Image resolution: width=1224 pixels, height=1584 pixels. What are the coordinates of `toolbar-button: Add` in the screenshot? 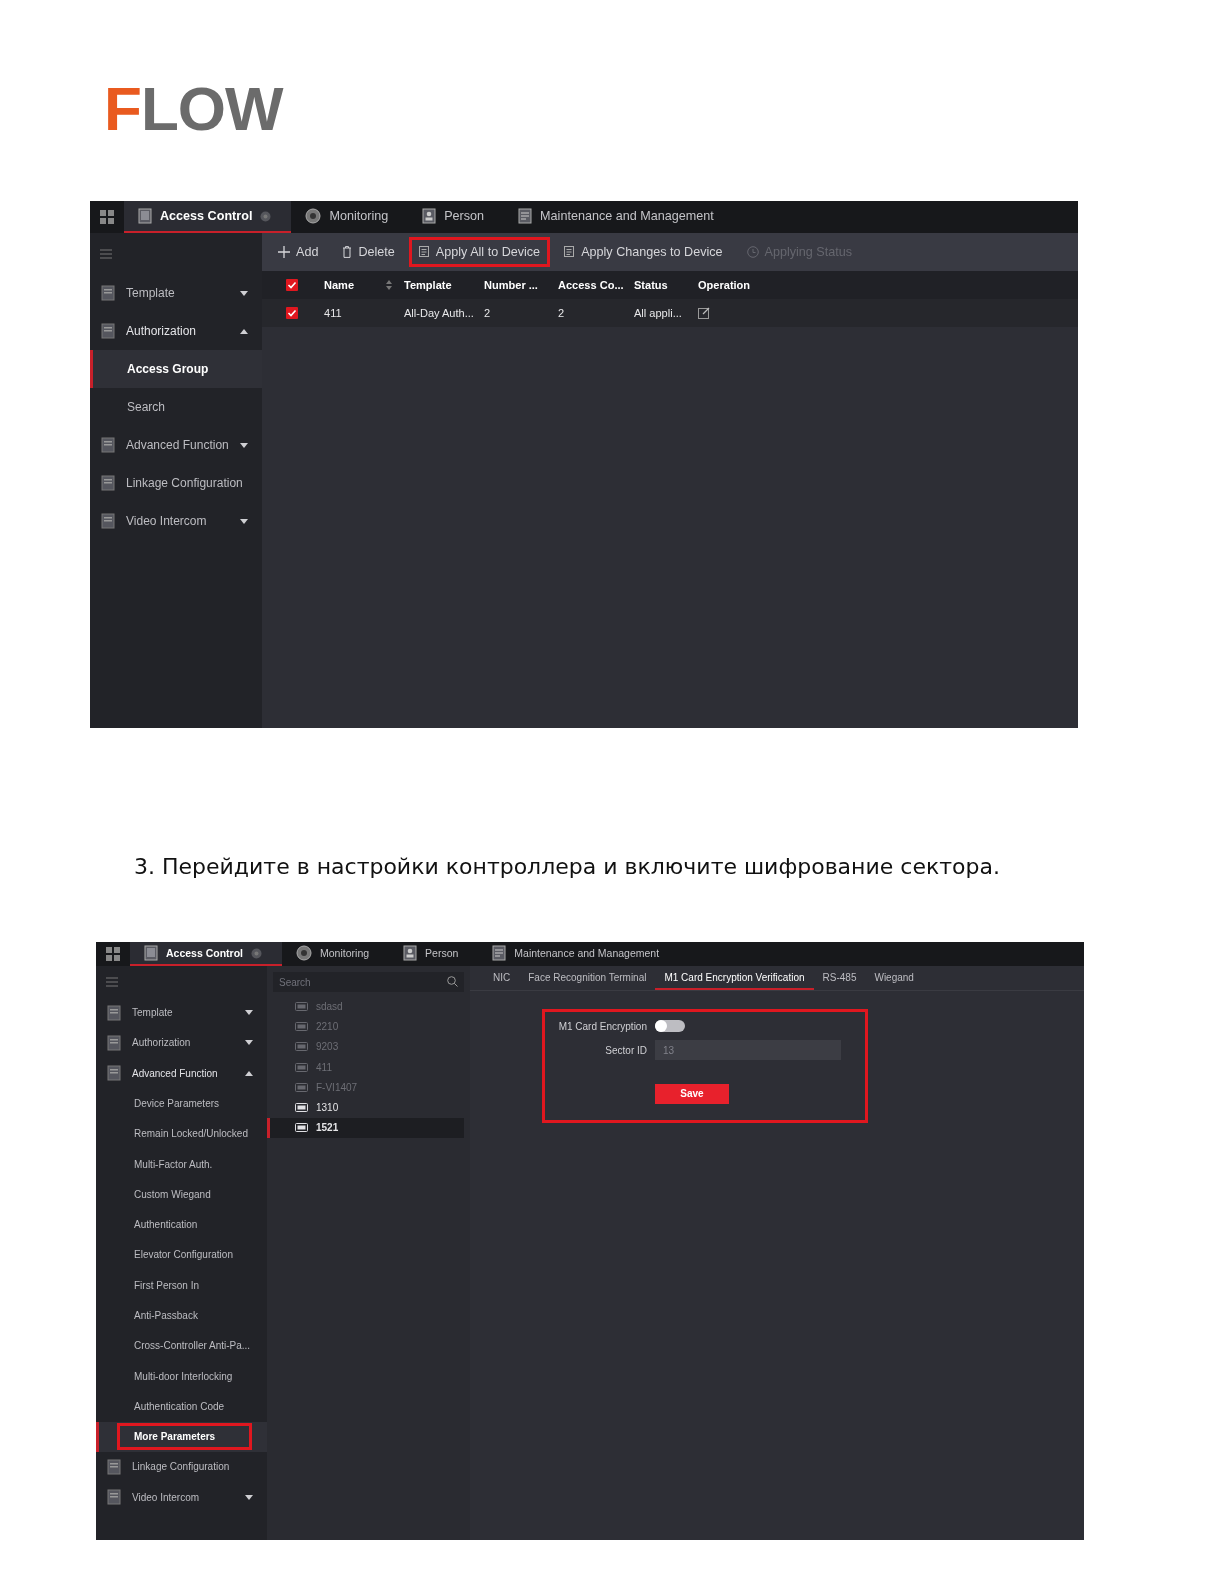 It's located at (298, 252).